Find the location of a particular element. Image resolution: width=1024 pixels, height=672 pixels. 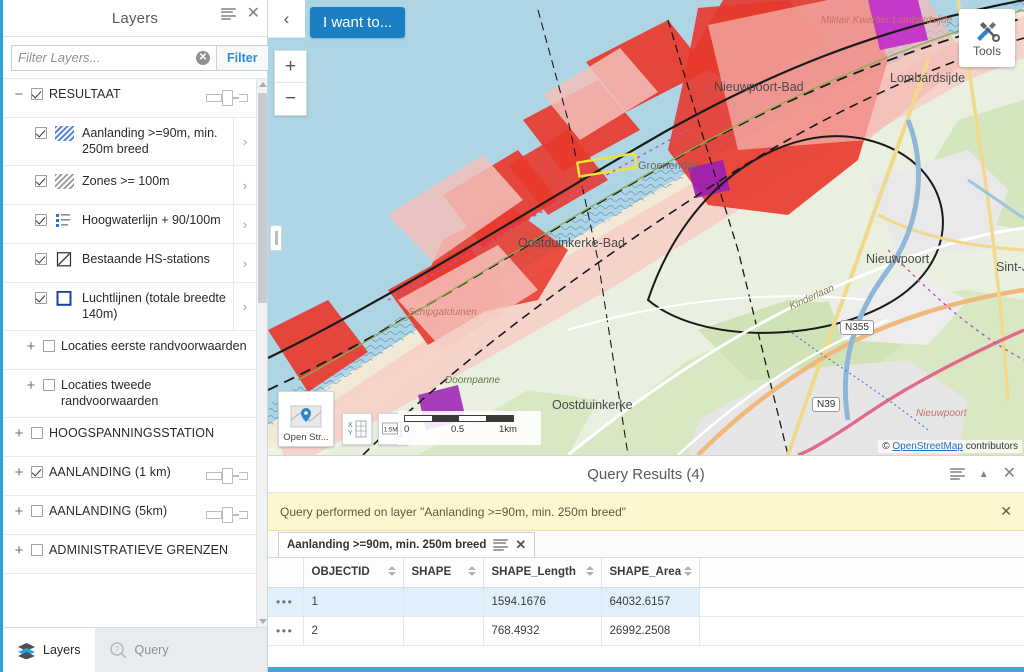

table-row: ••• 1 1594.1676 64032.6157 is located at coordinates (646, 602).